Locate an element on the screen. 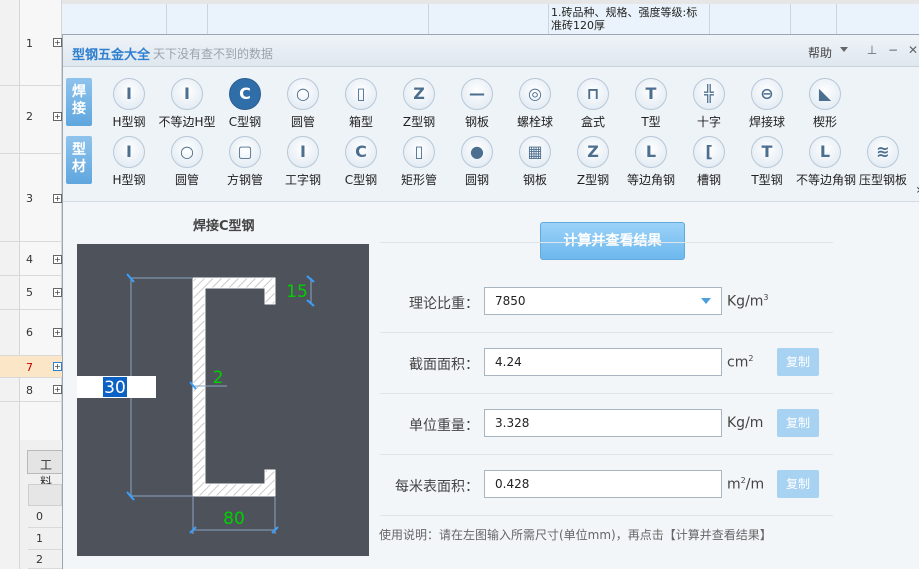 The image size is (919, 569). profile-item-label: 圆管 is located at coordinates (186, 180).